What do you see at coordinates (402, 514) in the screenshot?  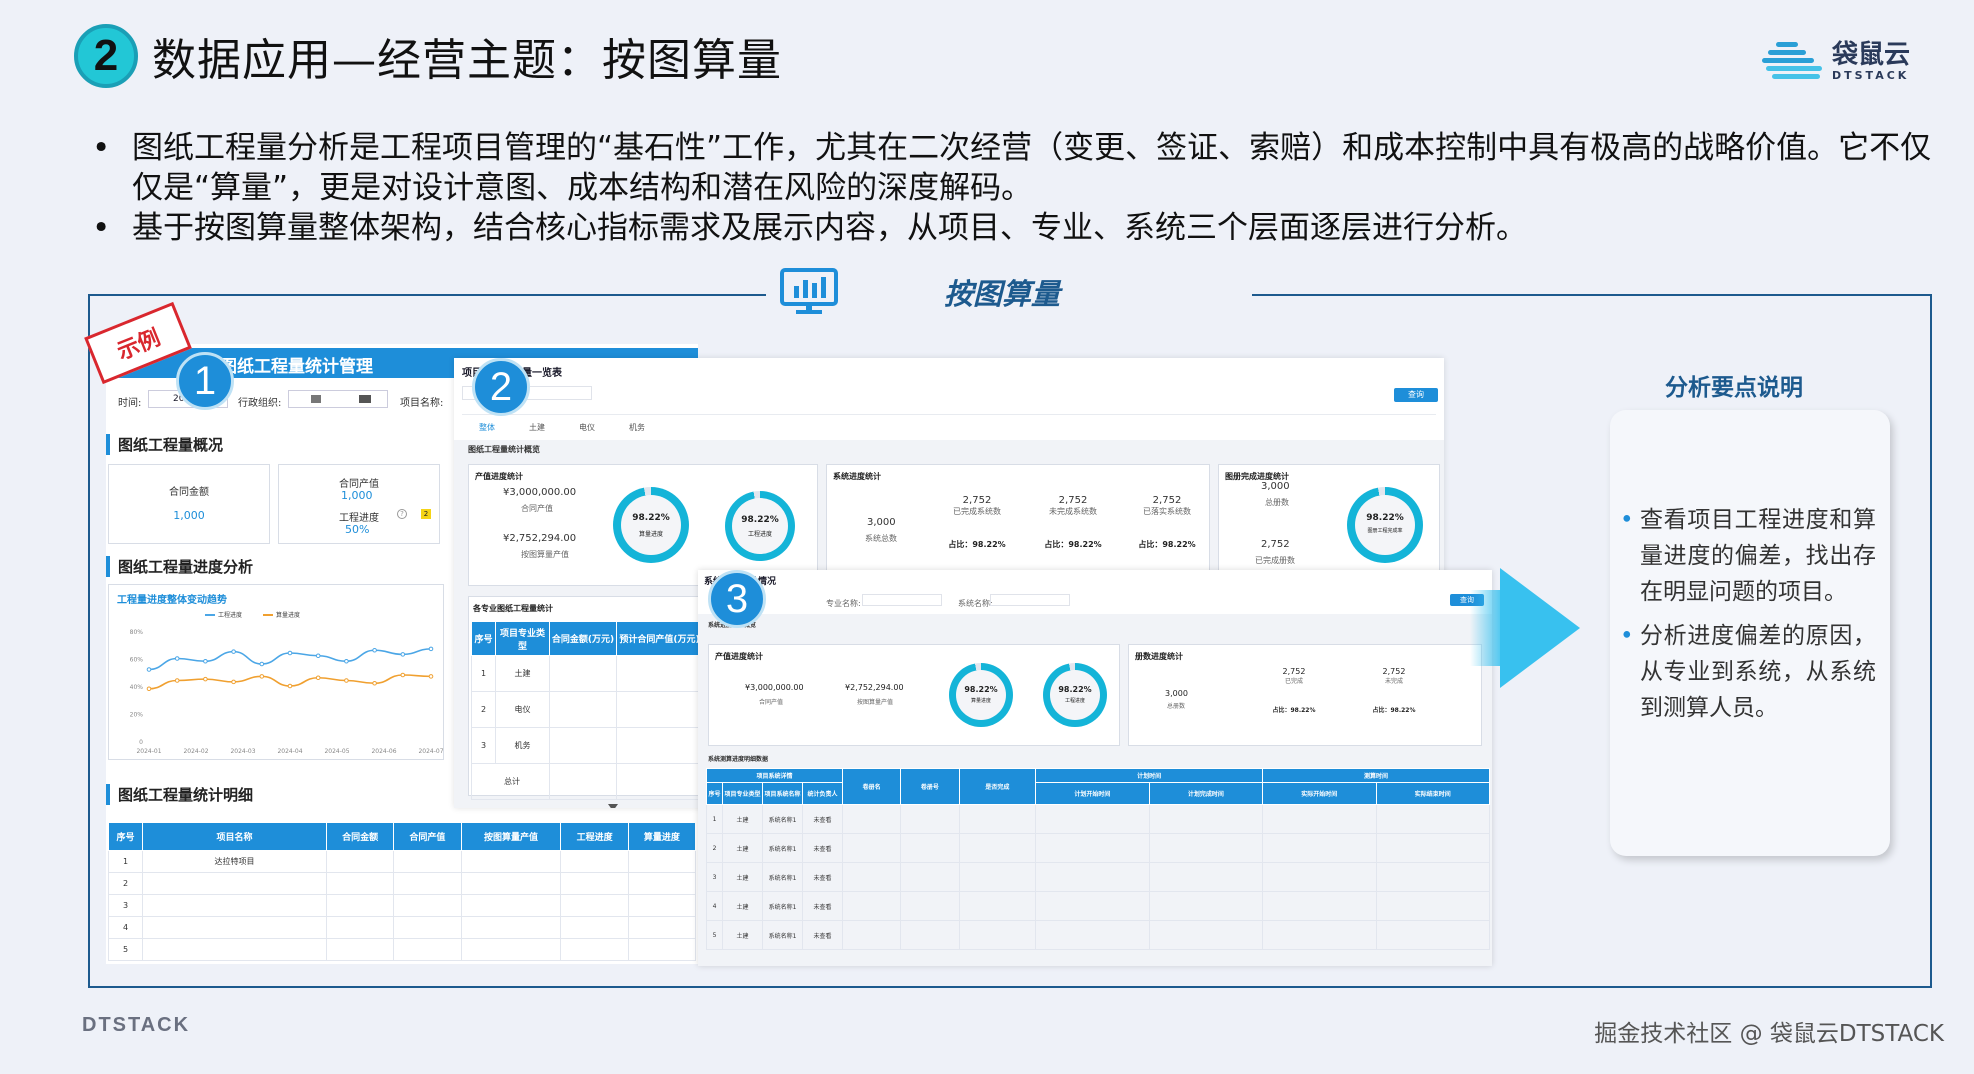 I see `help-icon: ?` at bounding box center [402, 514].